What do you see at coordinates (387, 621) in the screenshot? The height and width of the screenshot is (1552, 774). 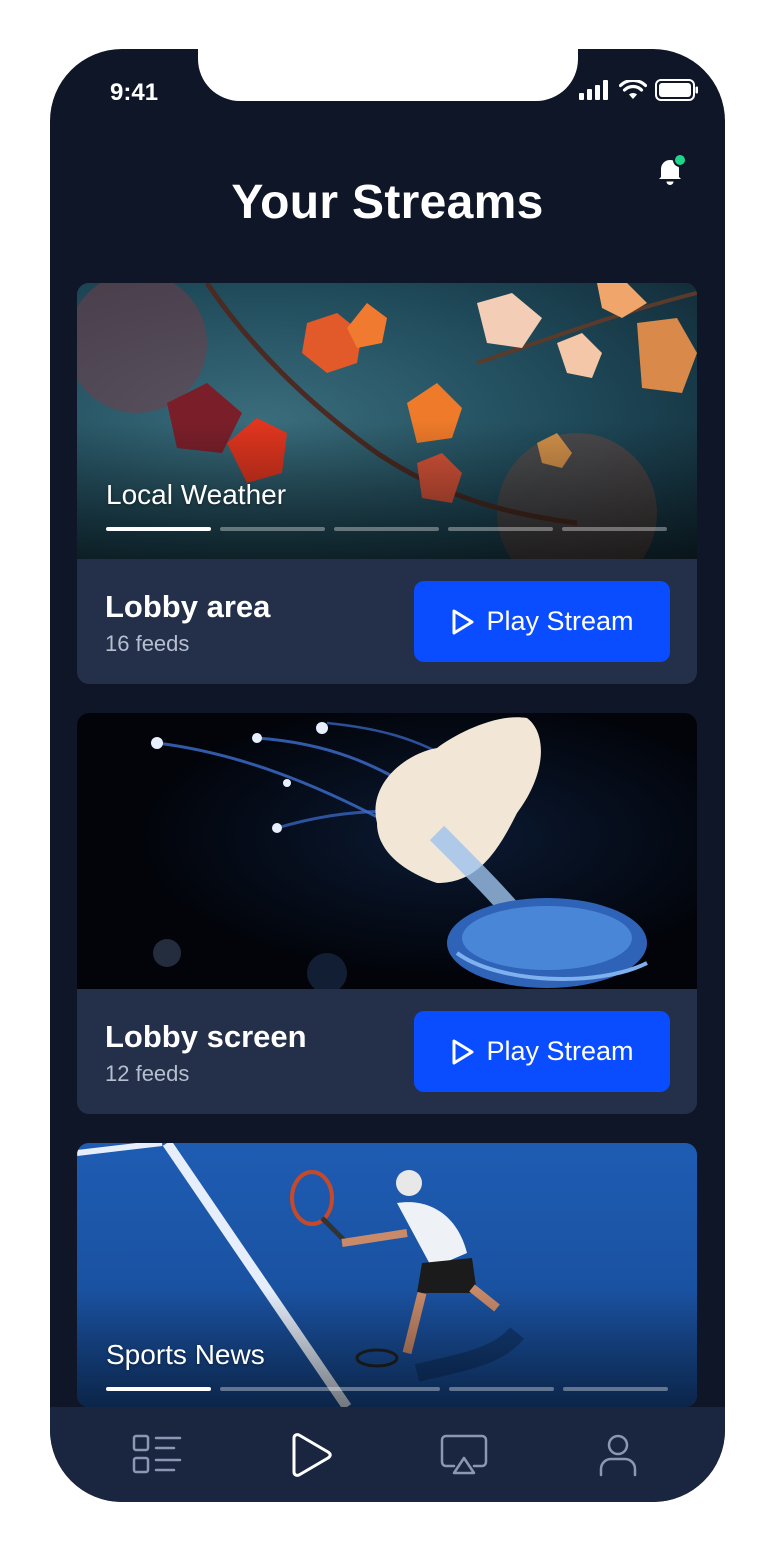 I see `stream-info: Lobby area 16 feeds Play Stream` at bounding box center [387, 621].